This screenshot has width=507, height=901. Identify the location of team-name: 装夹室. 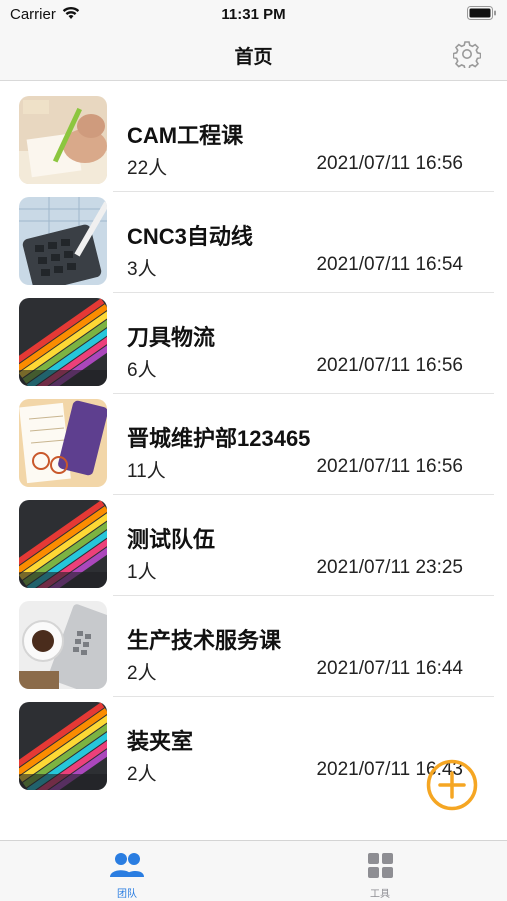
(160, 741).